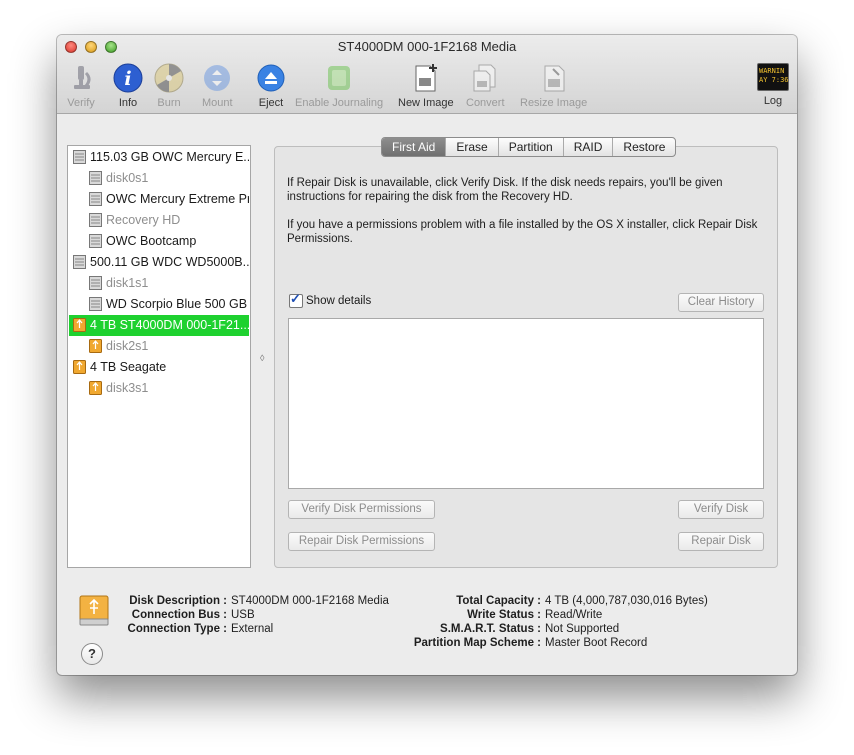 The image size is (854, 755). I want to click on info-toolbar-button: i Info, so click(128, 86).